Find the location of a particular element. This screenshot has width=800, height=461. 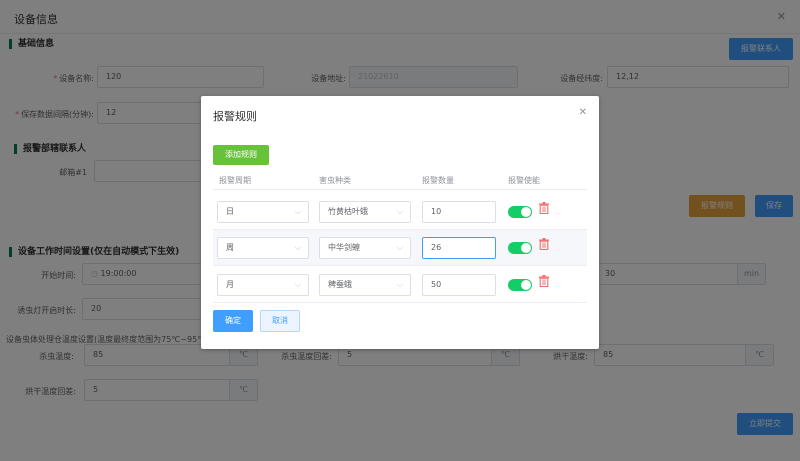

header-divider is located at coordinates (400, 189).